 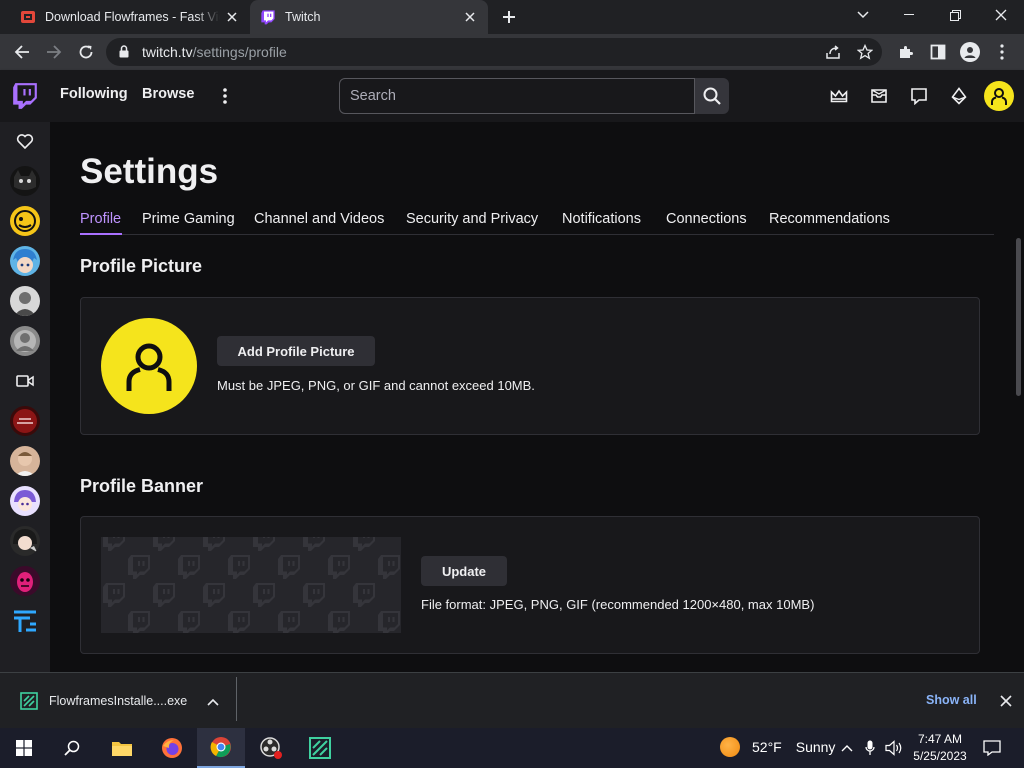 I want to click on recommended-channels-button, so click(x=25, y=381).